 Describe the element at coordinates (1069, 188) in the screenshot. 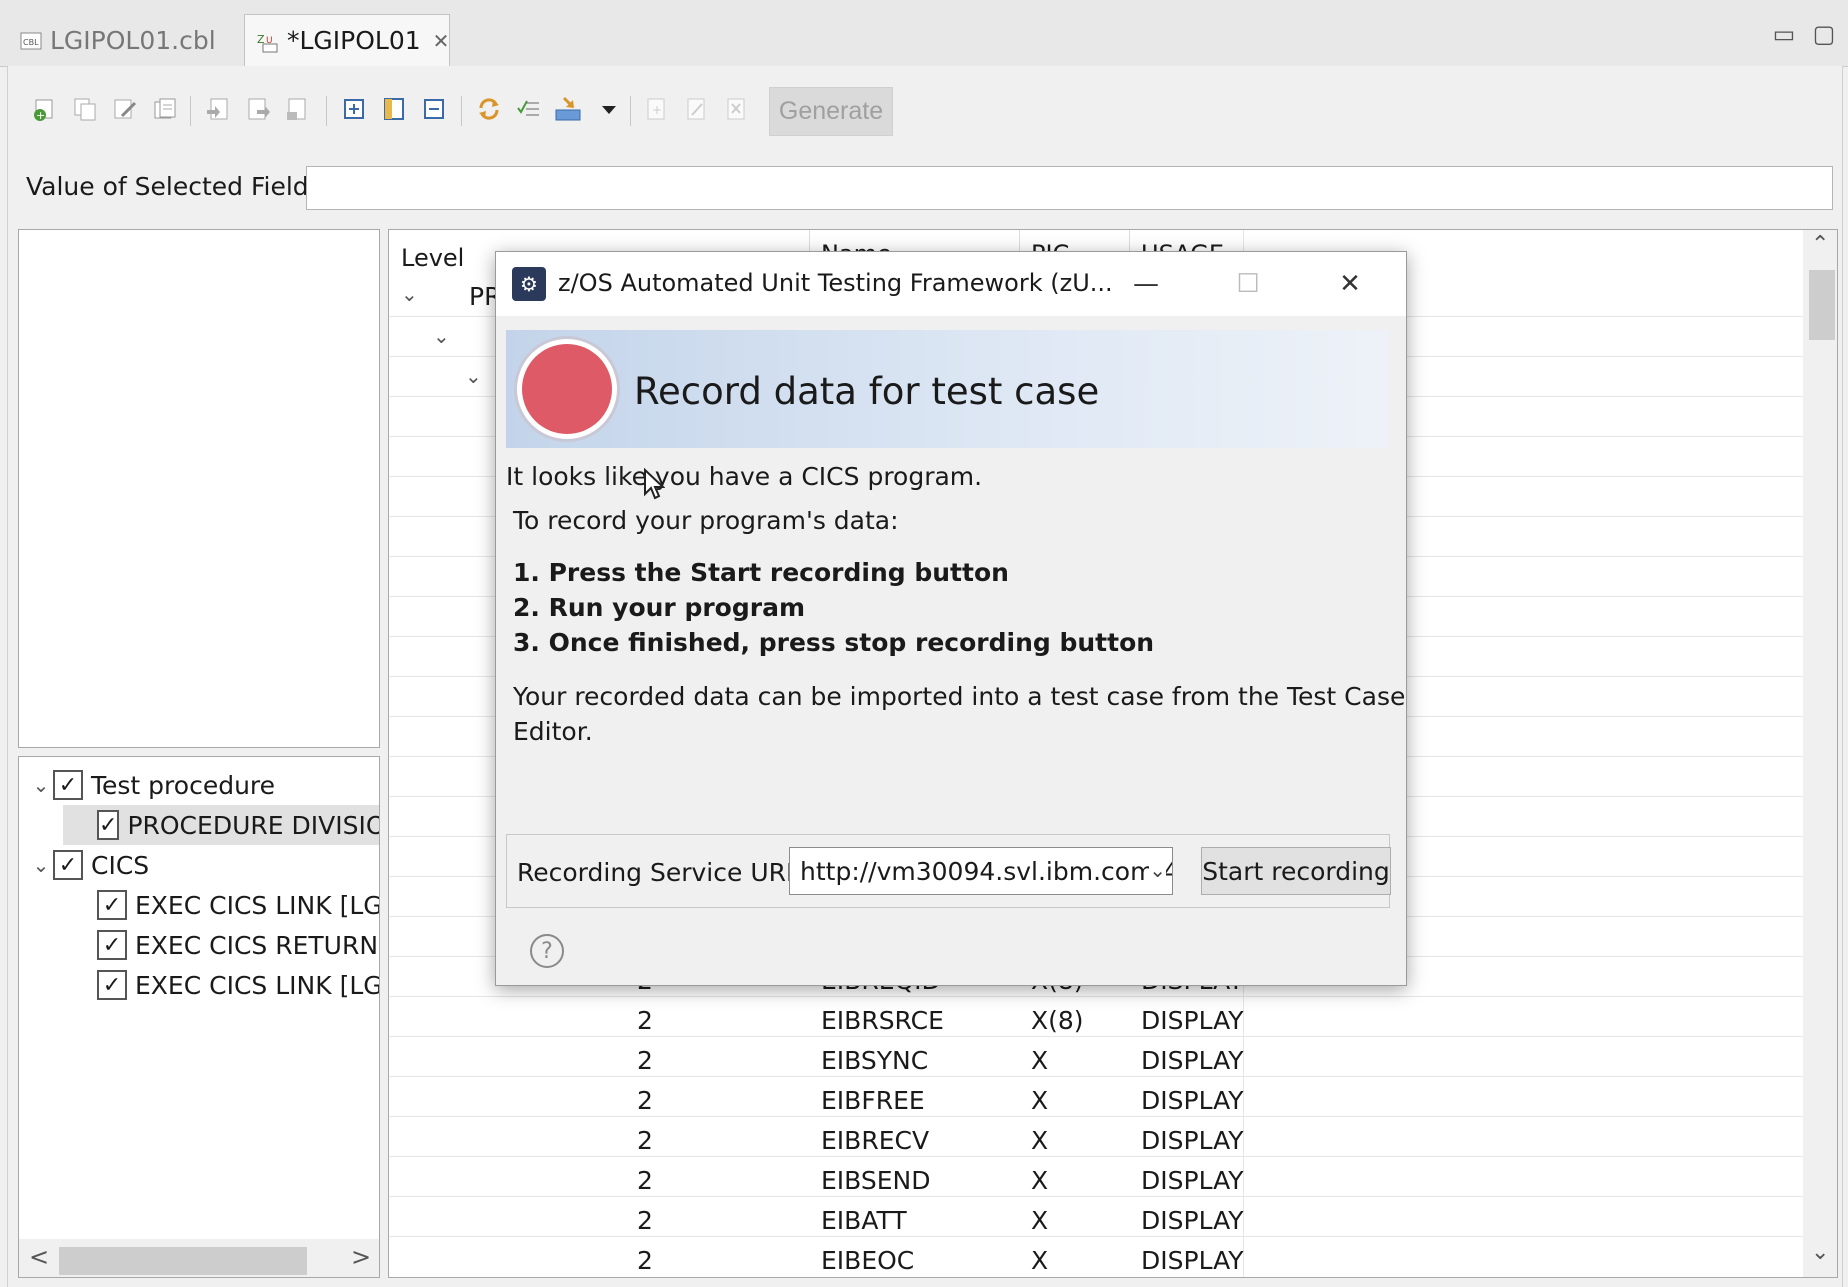

I see `value-field-input` at that location.